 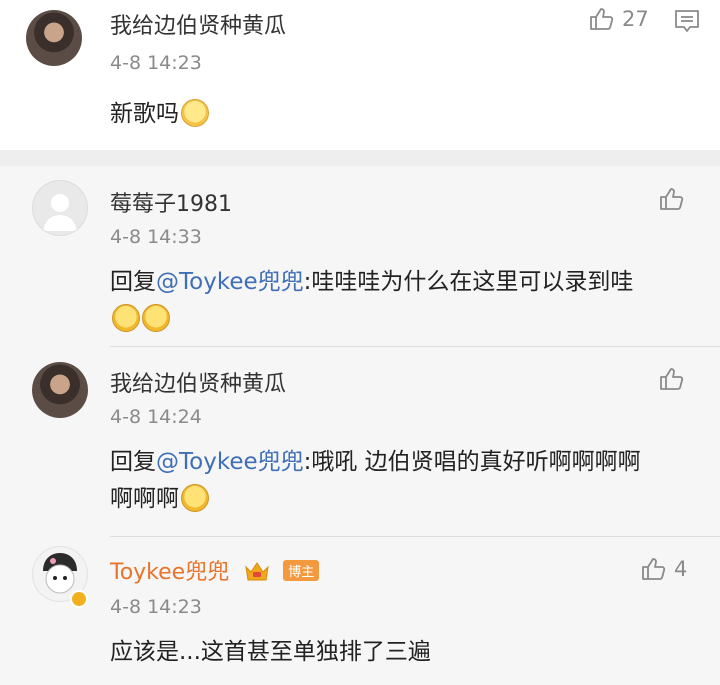 I want to click on reply-body: :哇哇哇为什么在这里可以录到哇, so click(x=468, y=282).